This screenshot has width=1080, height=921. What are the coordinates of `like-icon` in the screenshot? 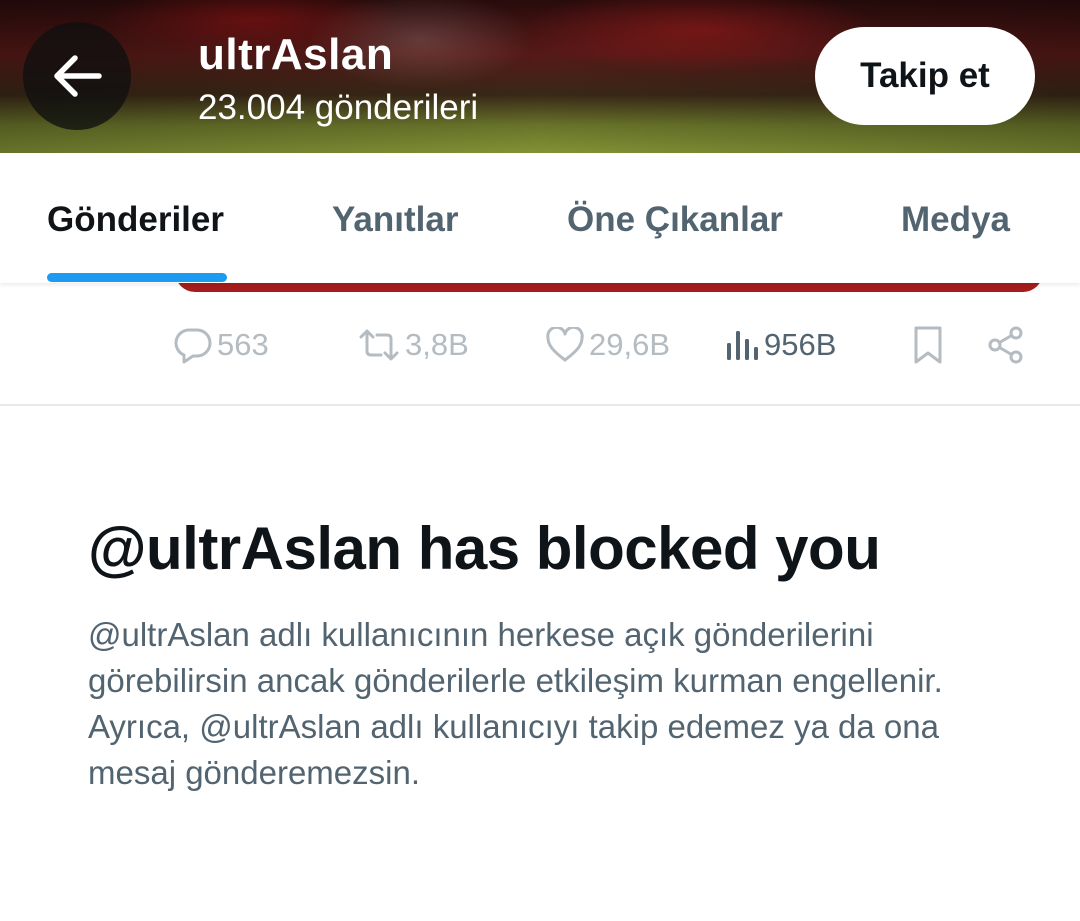 It's located at (565, 344).